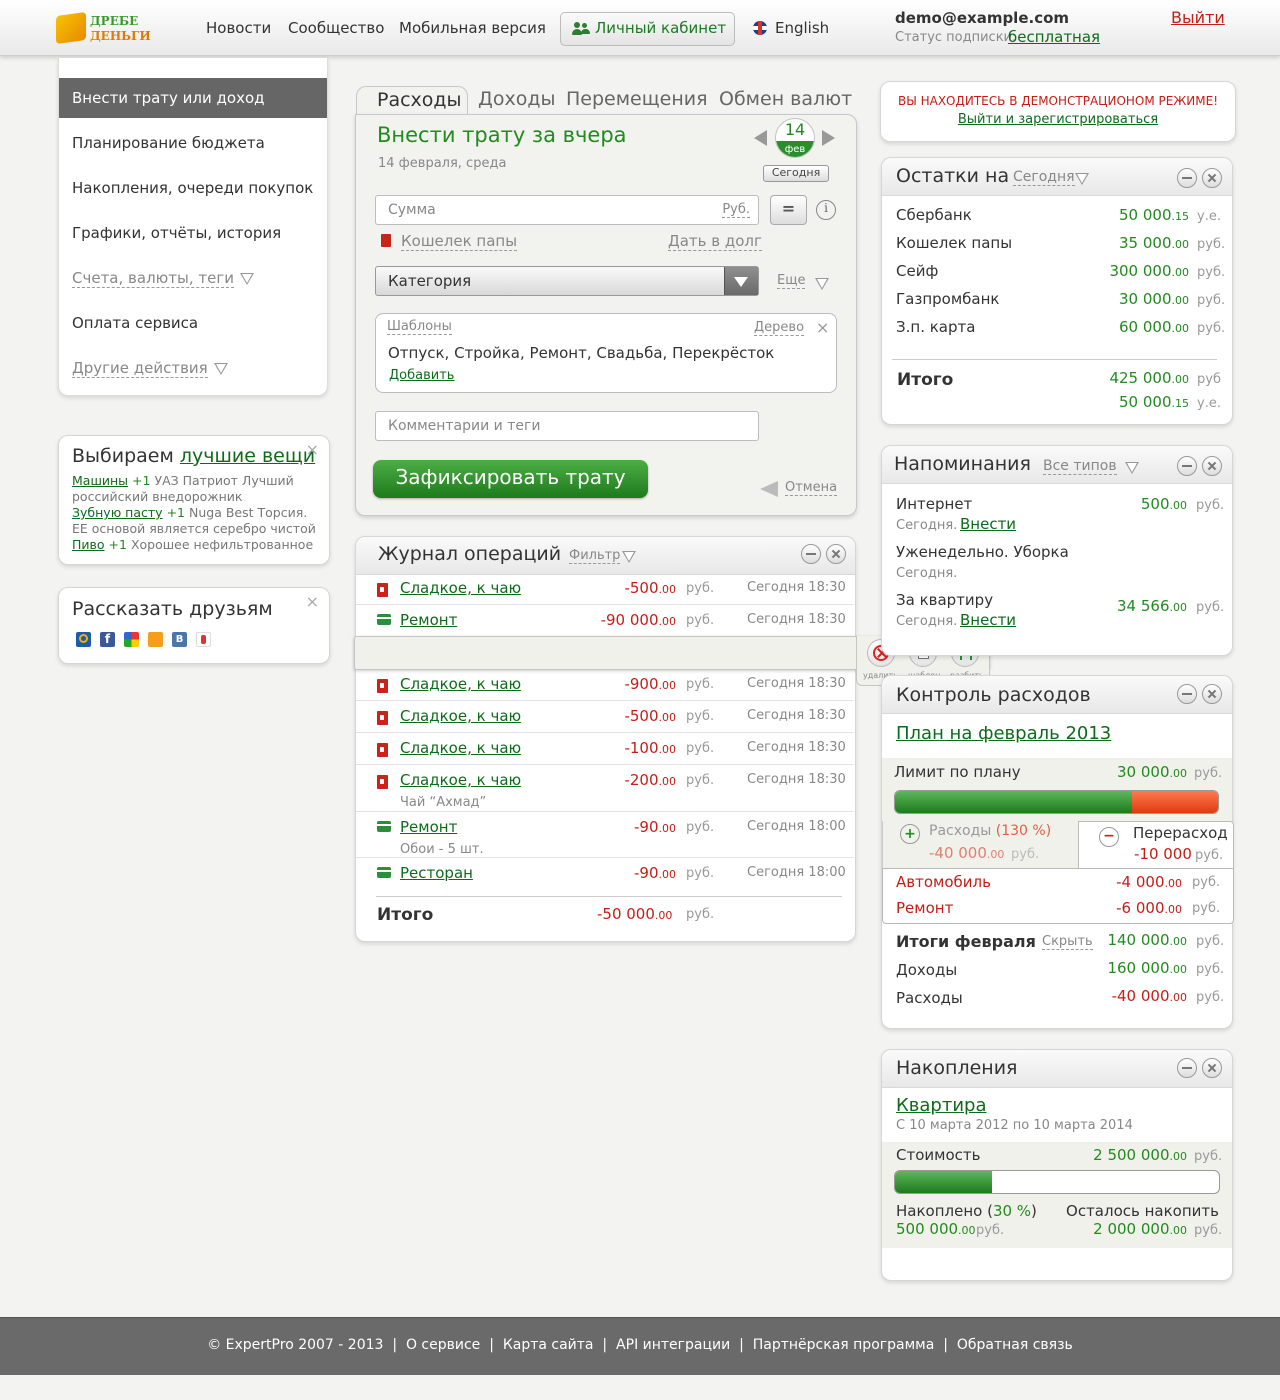  Describe the element at coordinates (193, 188) in the screenshot. I see `menu-item-savings: Накопления, очереди покупок` at that location.